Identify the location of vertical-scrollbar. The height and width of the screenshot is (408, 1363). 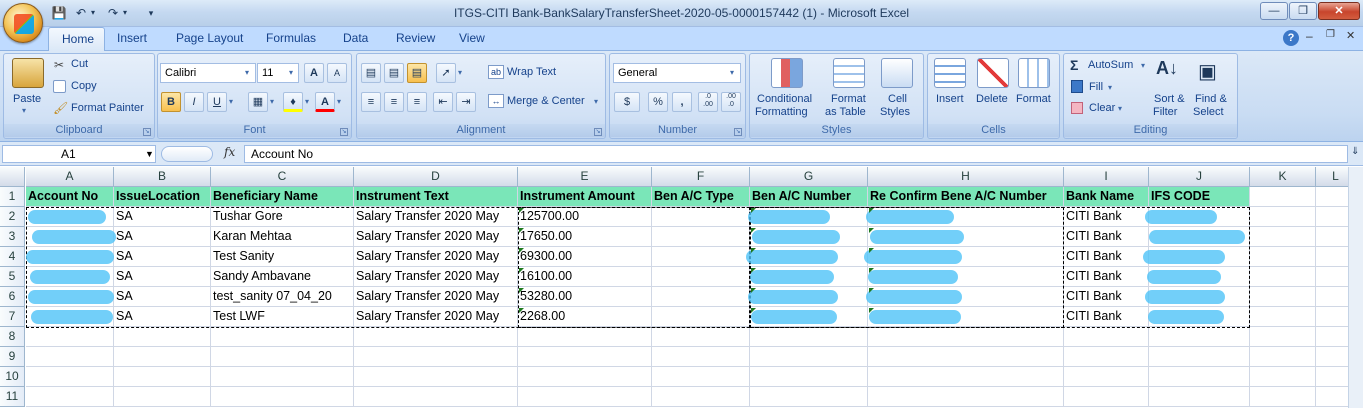
(1355, 287).